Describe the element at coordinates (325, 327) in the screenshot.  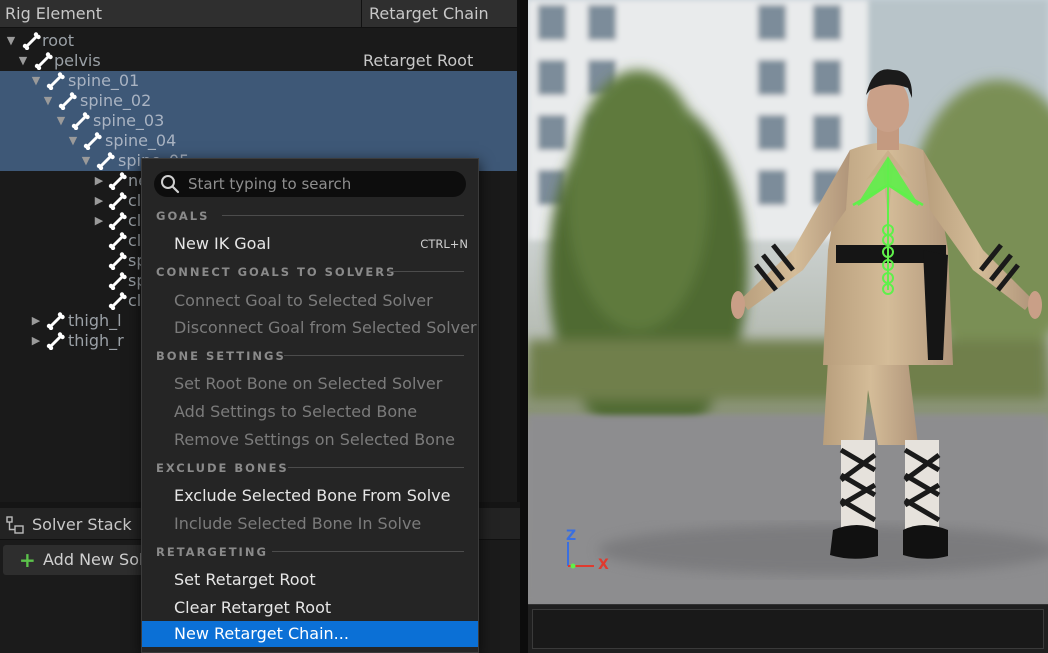
I see `menu-item-label: Disconnect Goal from Selected Solver` at that location.